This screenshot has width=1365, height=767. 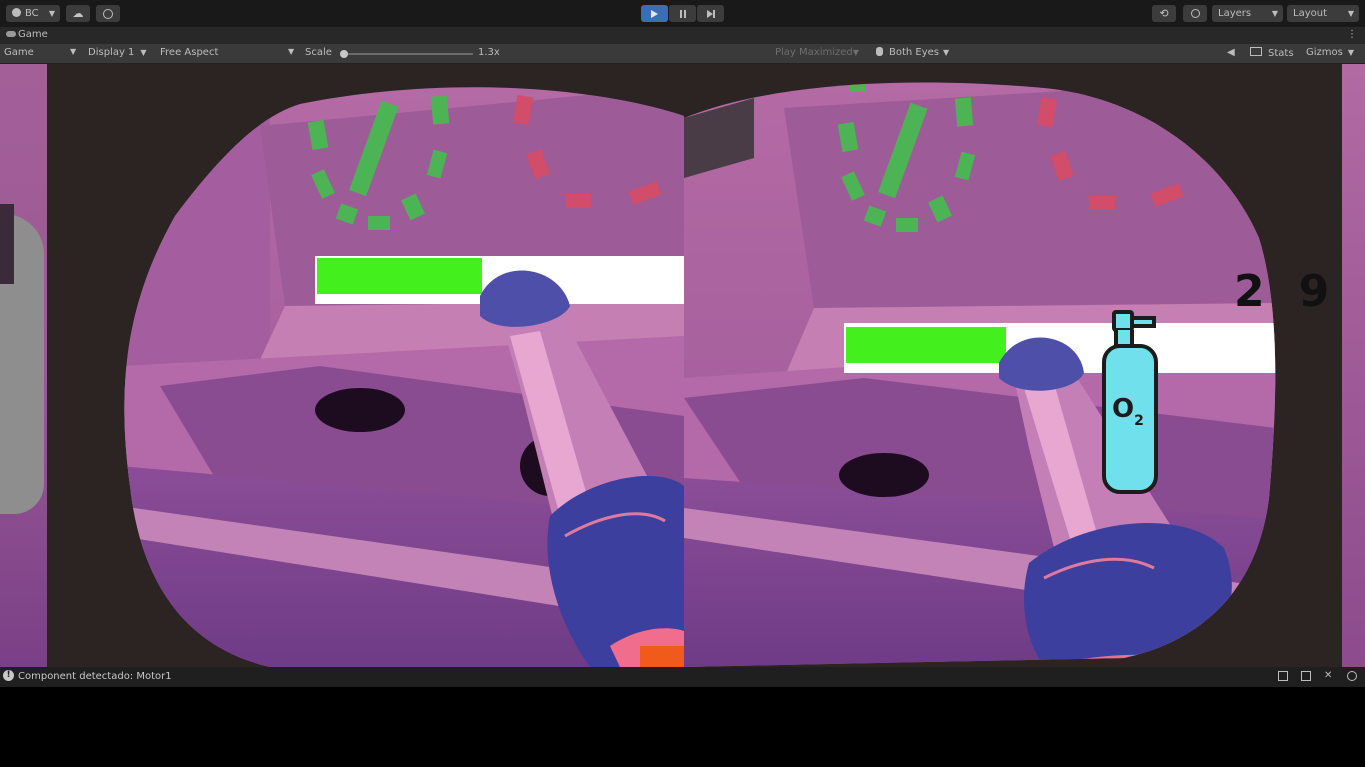 I want to click on play-button, so click(x=654, y=13).